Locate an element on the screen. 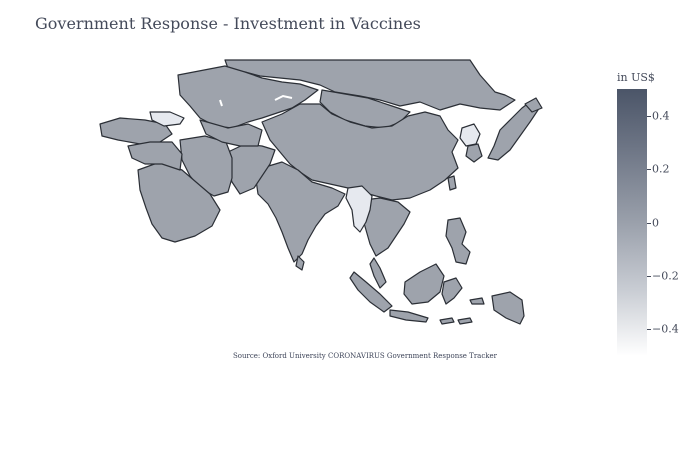  country-borneo is located at coordinates (424, 284).